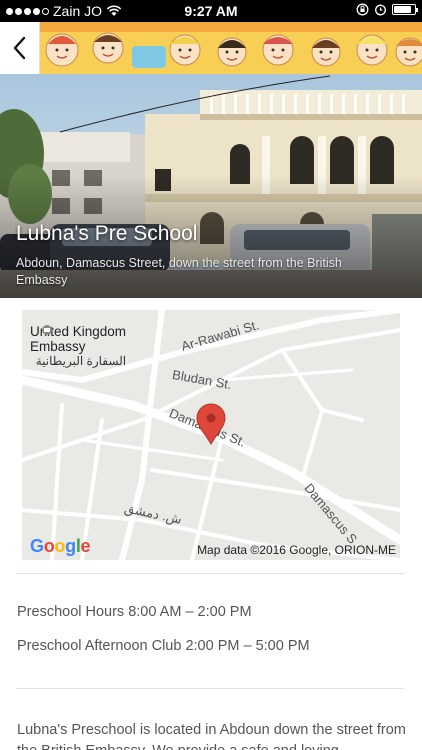 The image size is (422, 750). Describe the element at coordinates (387, 9) in the screenshot. I see `status-icons` at that location.